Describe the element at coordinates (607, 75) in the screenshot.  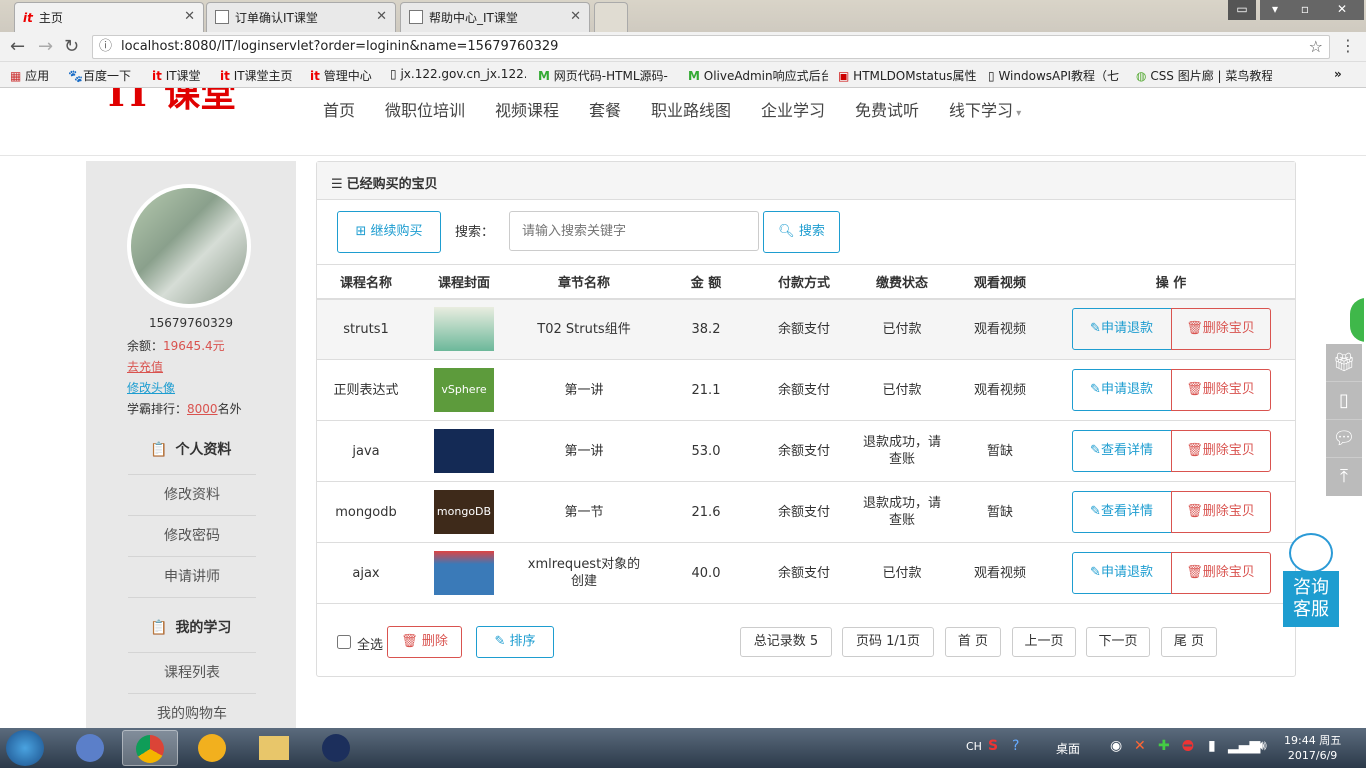
I see `bookmark-html-code: M 网页代码-HTML源码-` at that location.